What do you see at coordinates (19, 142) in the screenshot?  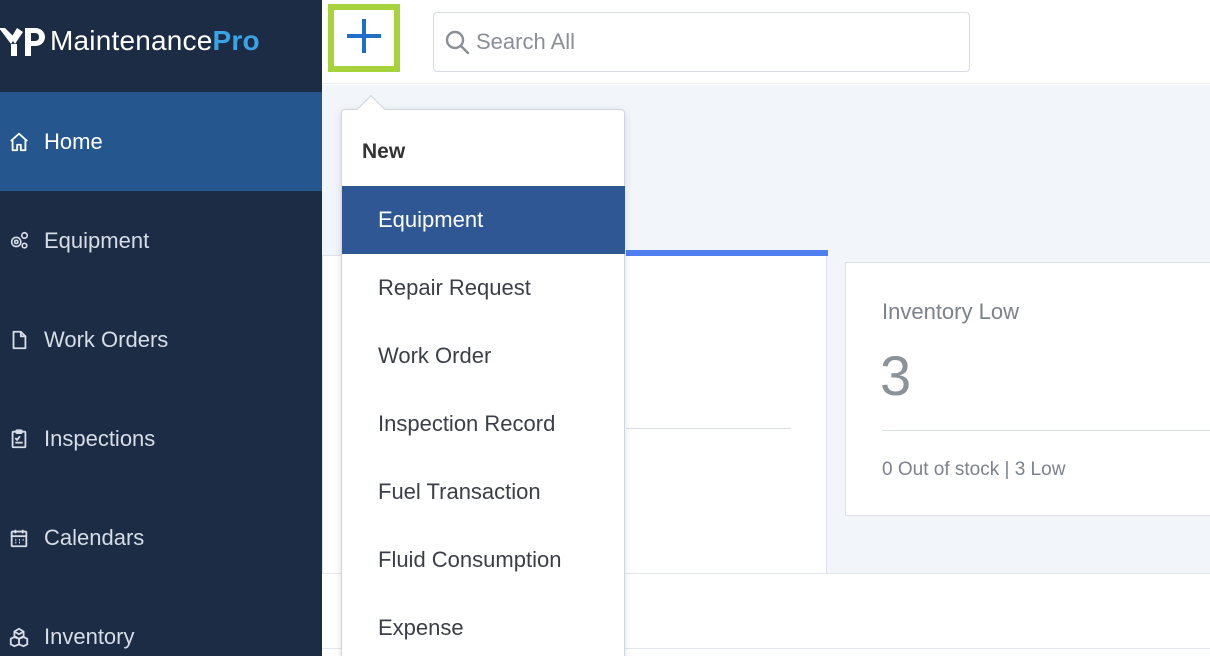 I see `home-icon` at bounding box center [19, 142].